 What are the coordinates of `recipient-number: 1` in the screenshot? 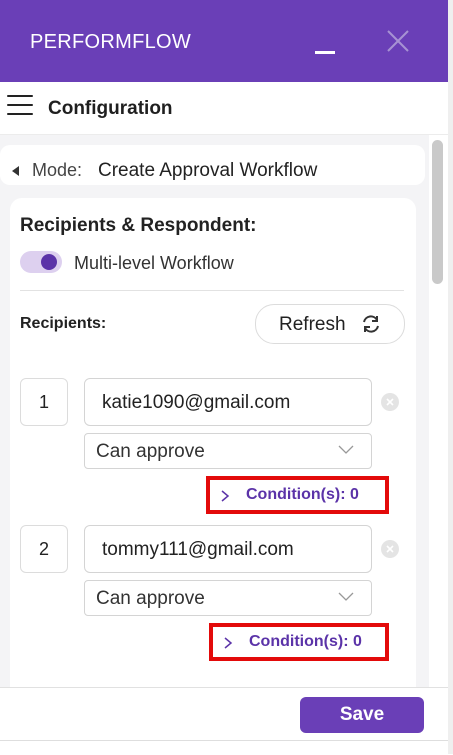 It's located at (44, 402).